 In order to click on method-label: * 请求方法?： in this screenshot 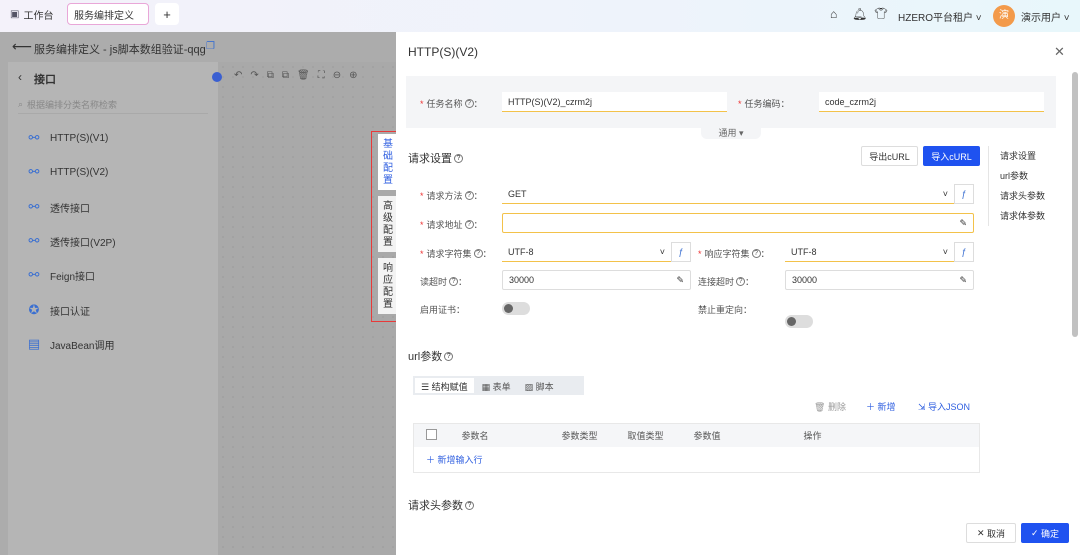, I will do `click(451, 196)`.